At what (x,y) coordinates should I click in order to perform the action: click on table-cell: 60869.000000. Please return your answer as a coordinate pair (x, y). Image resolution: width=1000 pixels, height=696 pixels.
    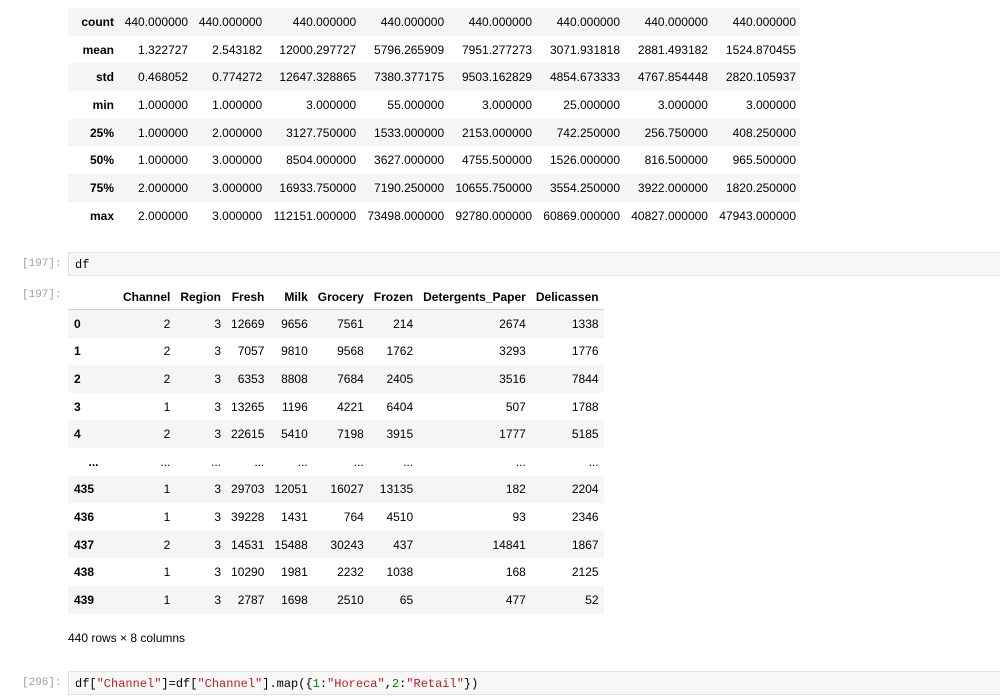
    Looking at the image, I should click on (582, 215).